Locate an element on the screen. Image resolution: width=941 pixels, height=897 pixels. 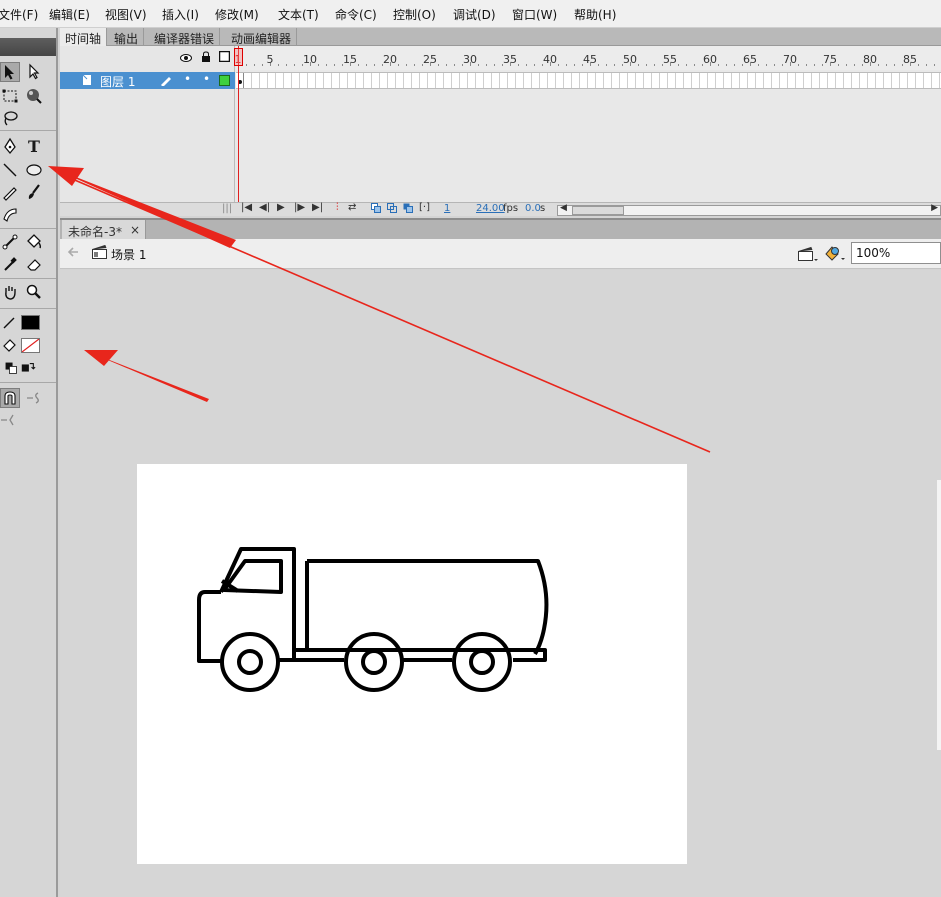
menu-edit: 编辑(E) is located at coordinates (69, 14).